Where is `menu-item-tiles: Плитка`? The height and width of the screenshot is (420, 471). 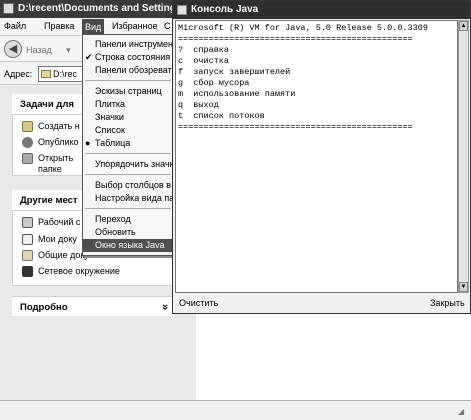 menu-item-tiles: Плитка is located at coordinates (128, 104).